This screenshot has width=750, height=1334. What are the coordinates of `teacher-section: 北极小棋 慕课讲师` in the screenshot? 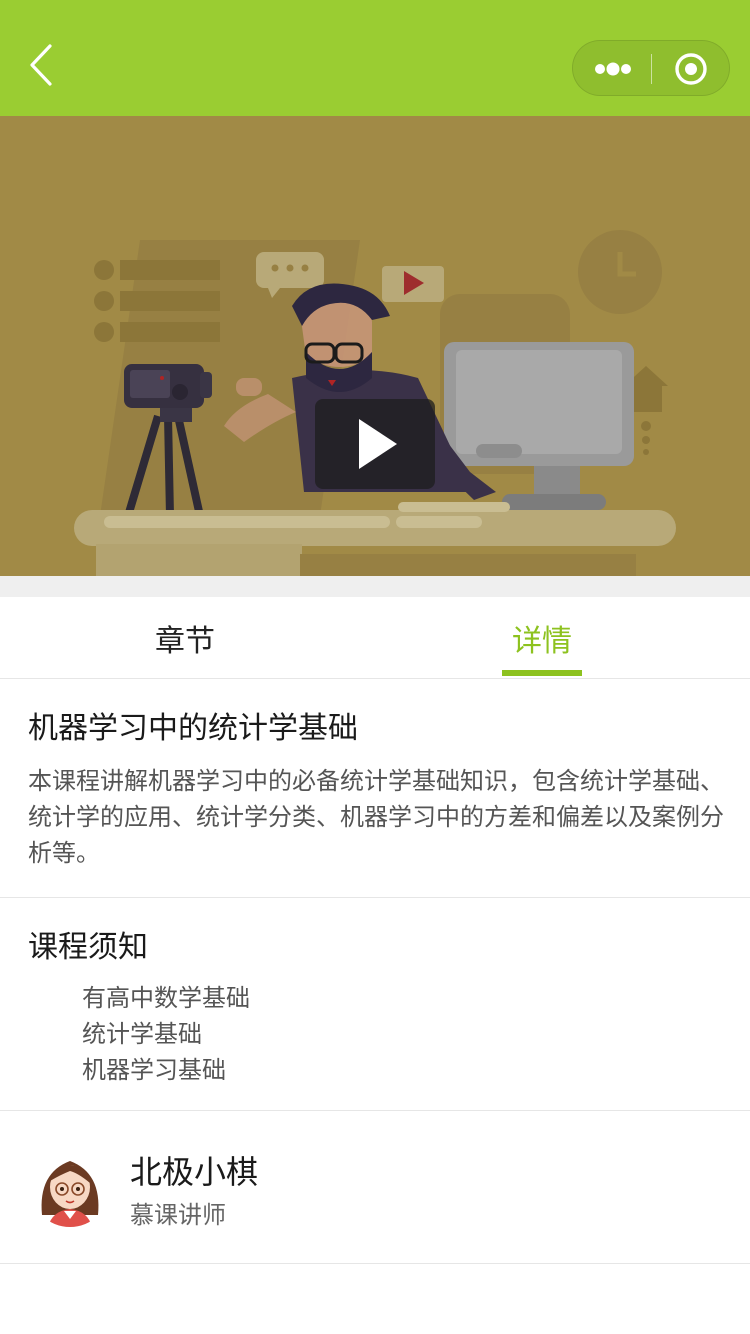 It's located at (375, 1187).